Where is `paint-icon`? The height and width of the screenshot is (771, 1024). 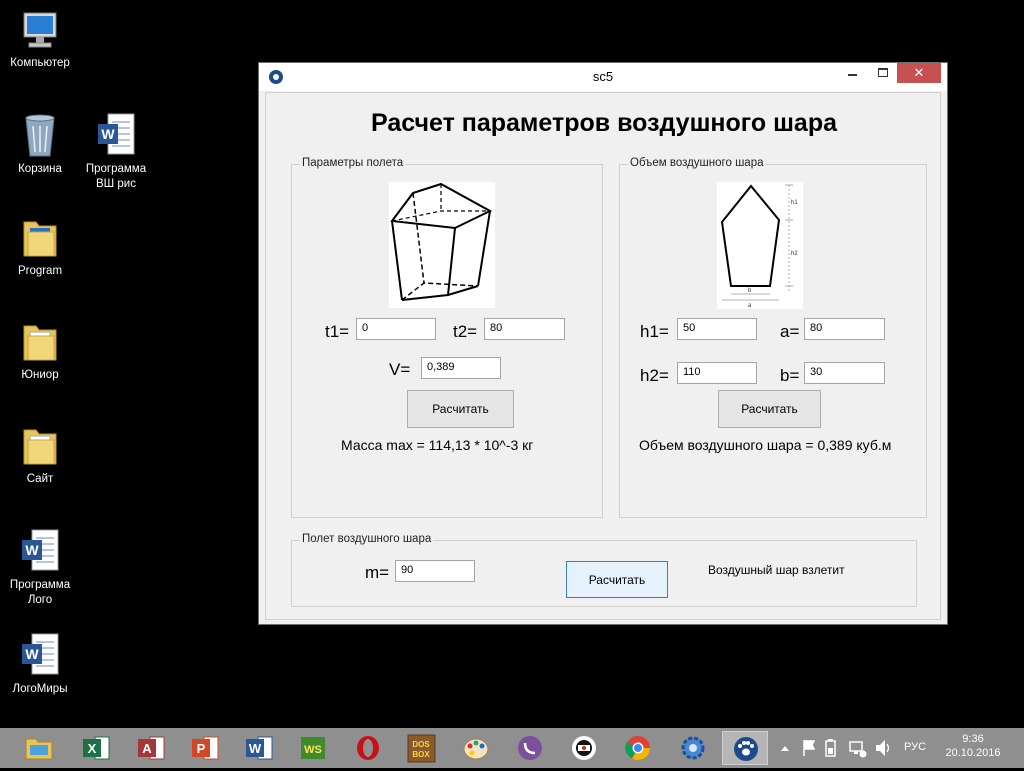
paint-icon is located at coordinates (477, 748).